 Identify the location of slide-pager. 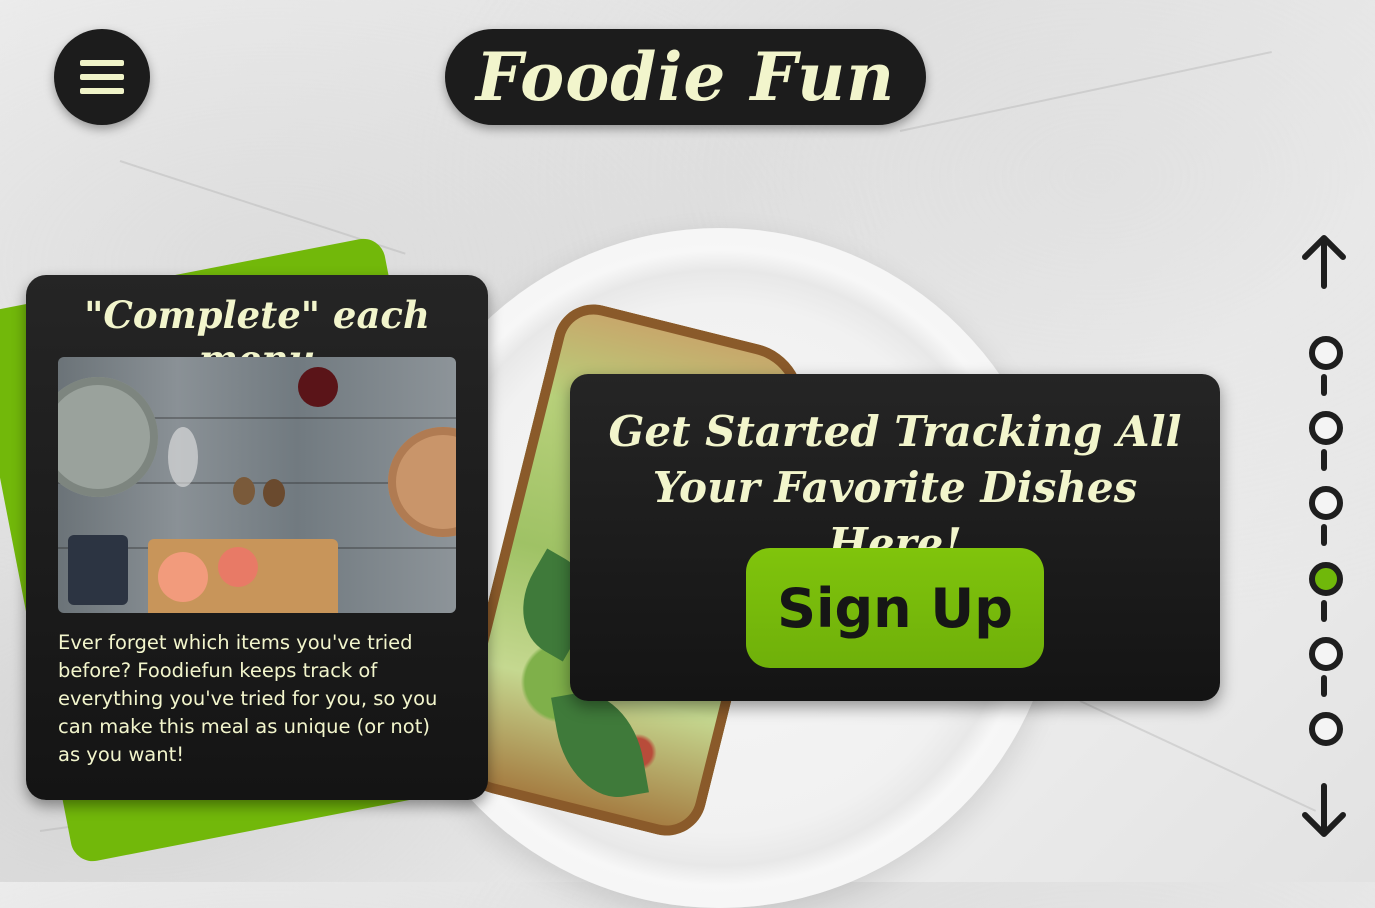
(1324, 540).